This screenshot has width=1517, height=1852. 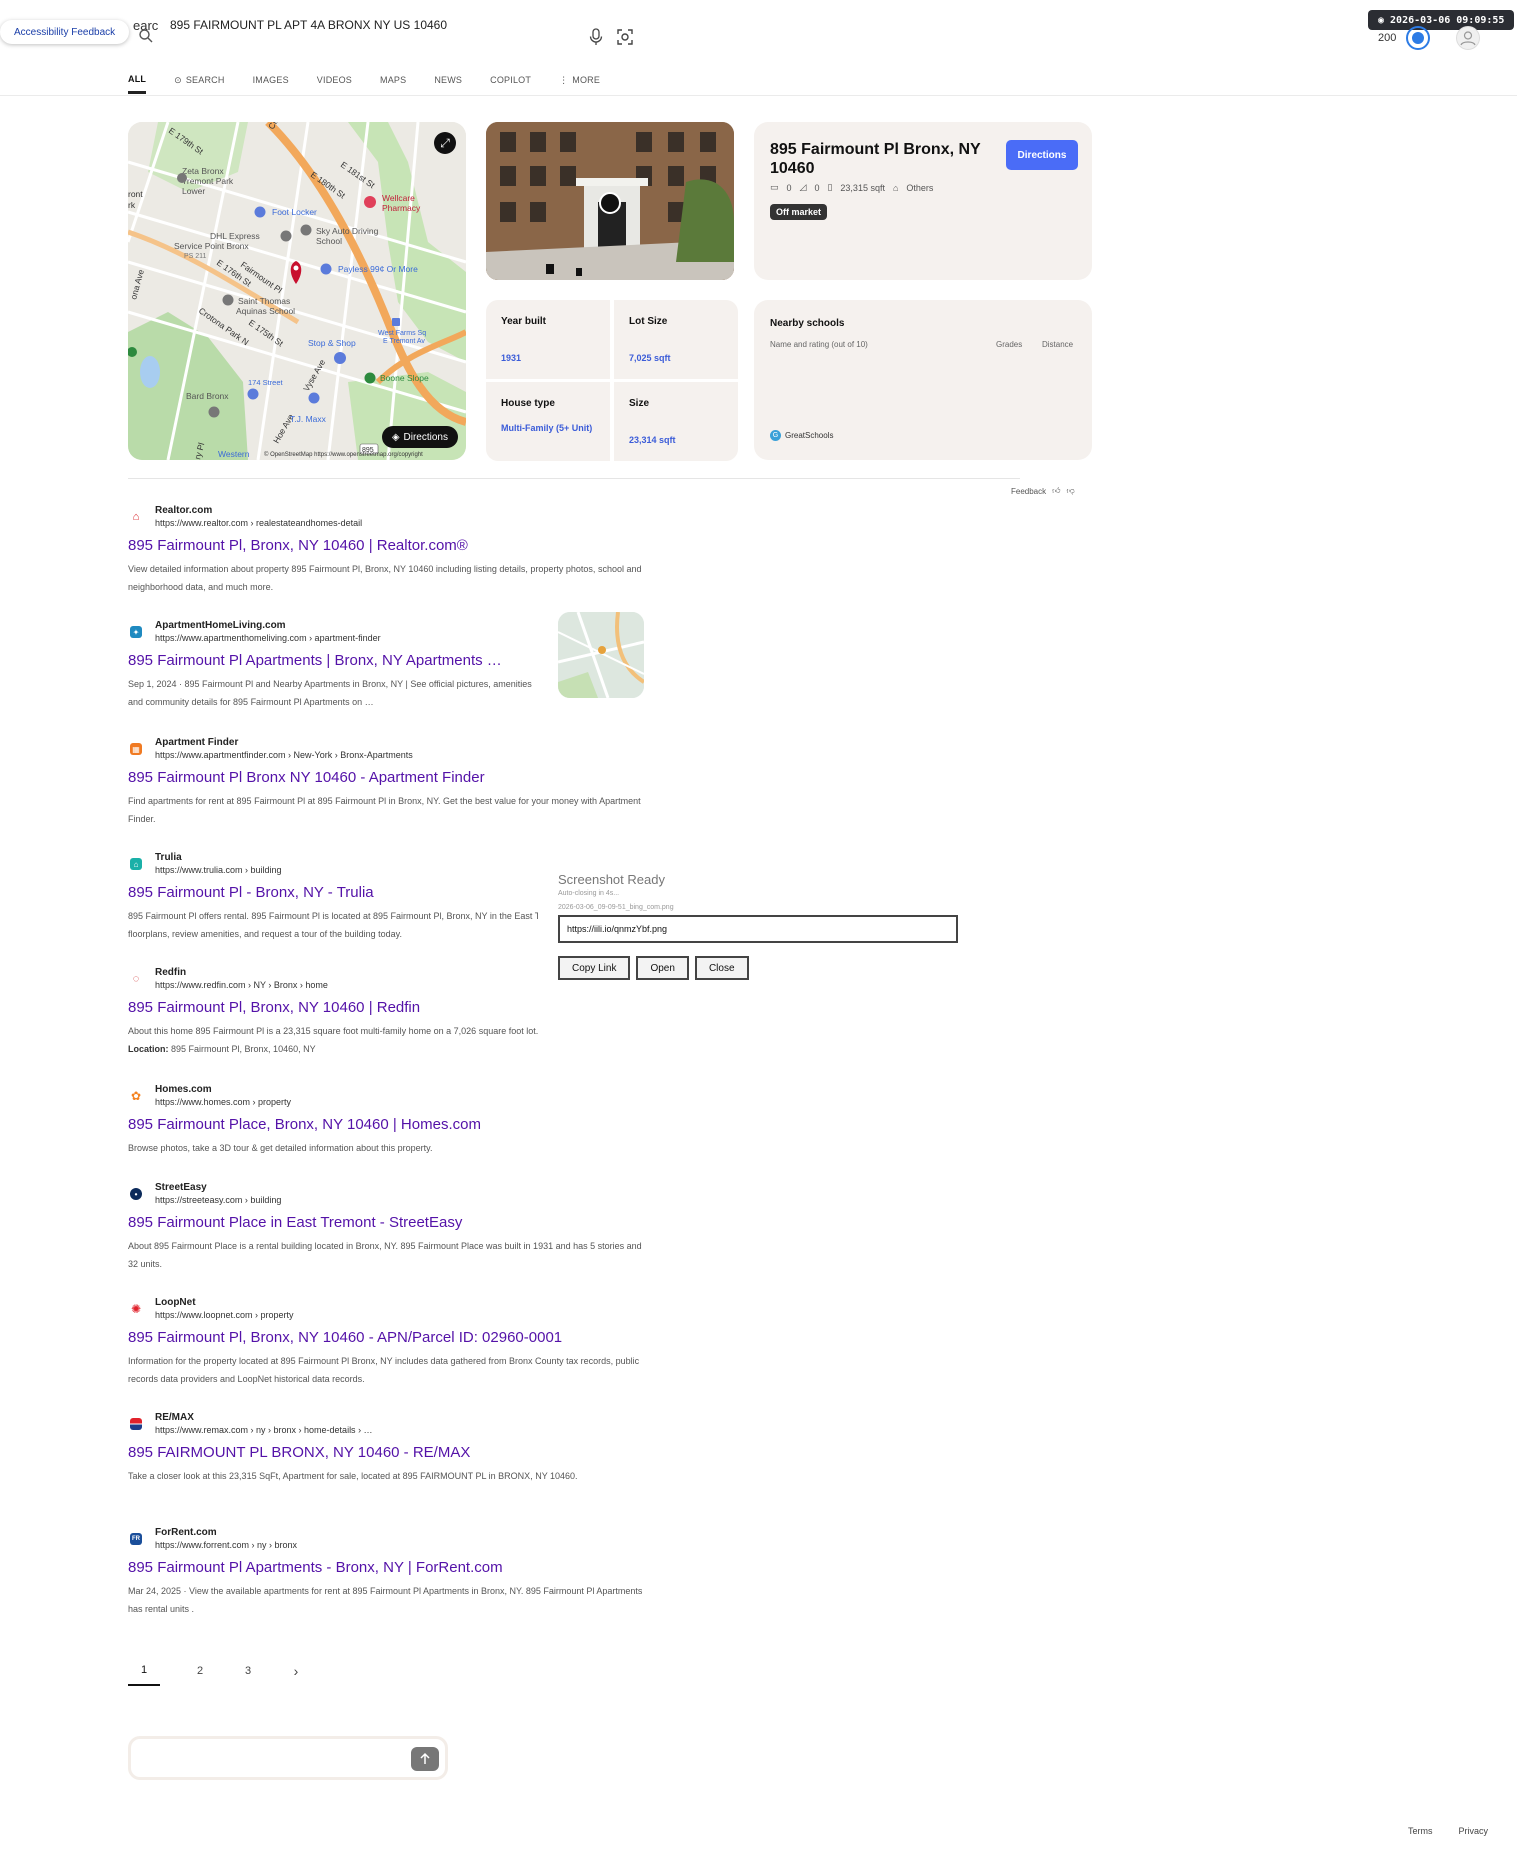 I want to click on fact-label: Size, so click(x=639, y=403).